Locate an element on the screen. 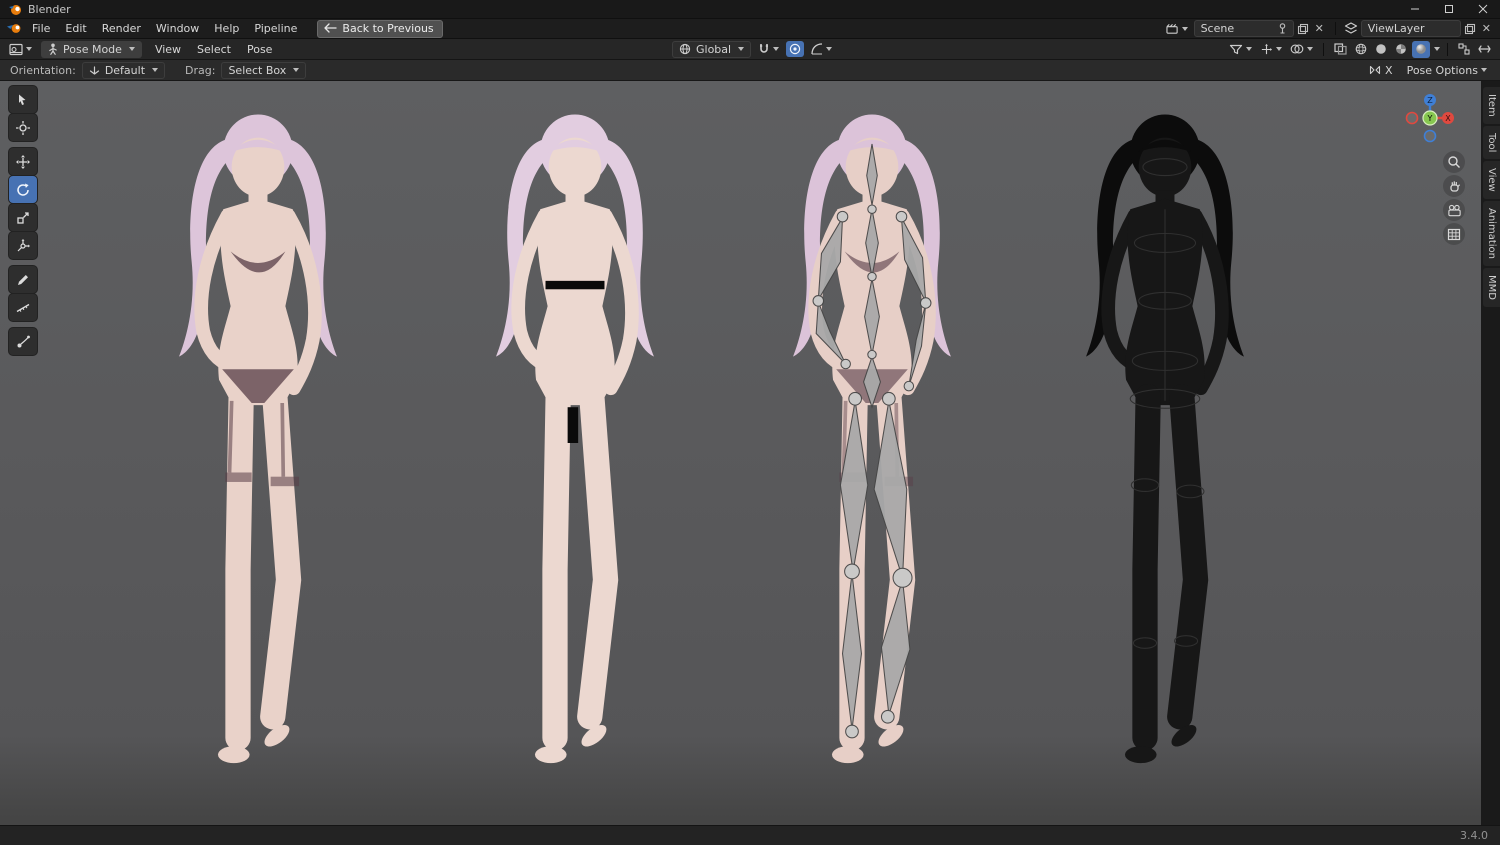  pin-icon is located at coordinates (1282, 28).